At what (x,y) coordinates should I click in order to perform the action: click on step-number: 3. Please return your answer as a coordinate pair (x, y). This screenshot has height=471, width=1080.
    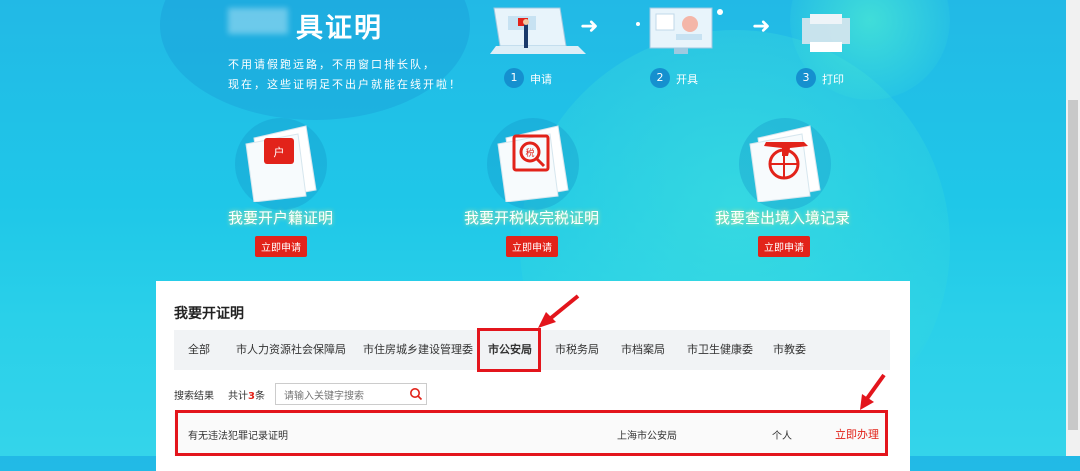
    Looking at the image, I should click on (806, 78).